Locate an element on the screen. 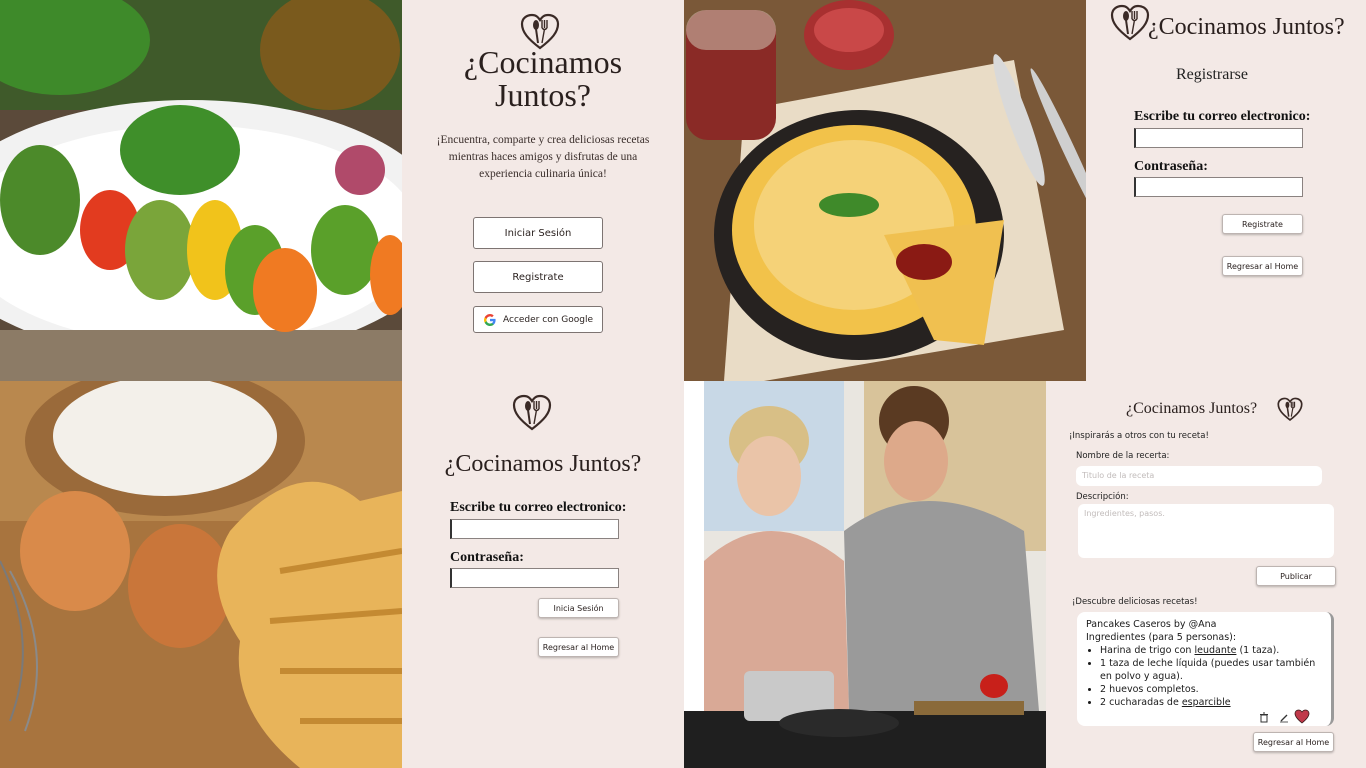 This screenshot has width=1366, height=768. register-password-input is located at coordinates (1218, 187).